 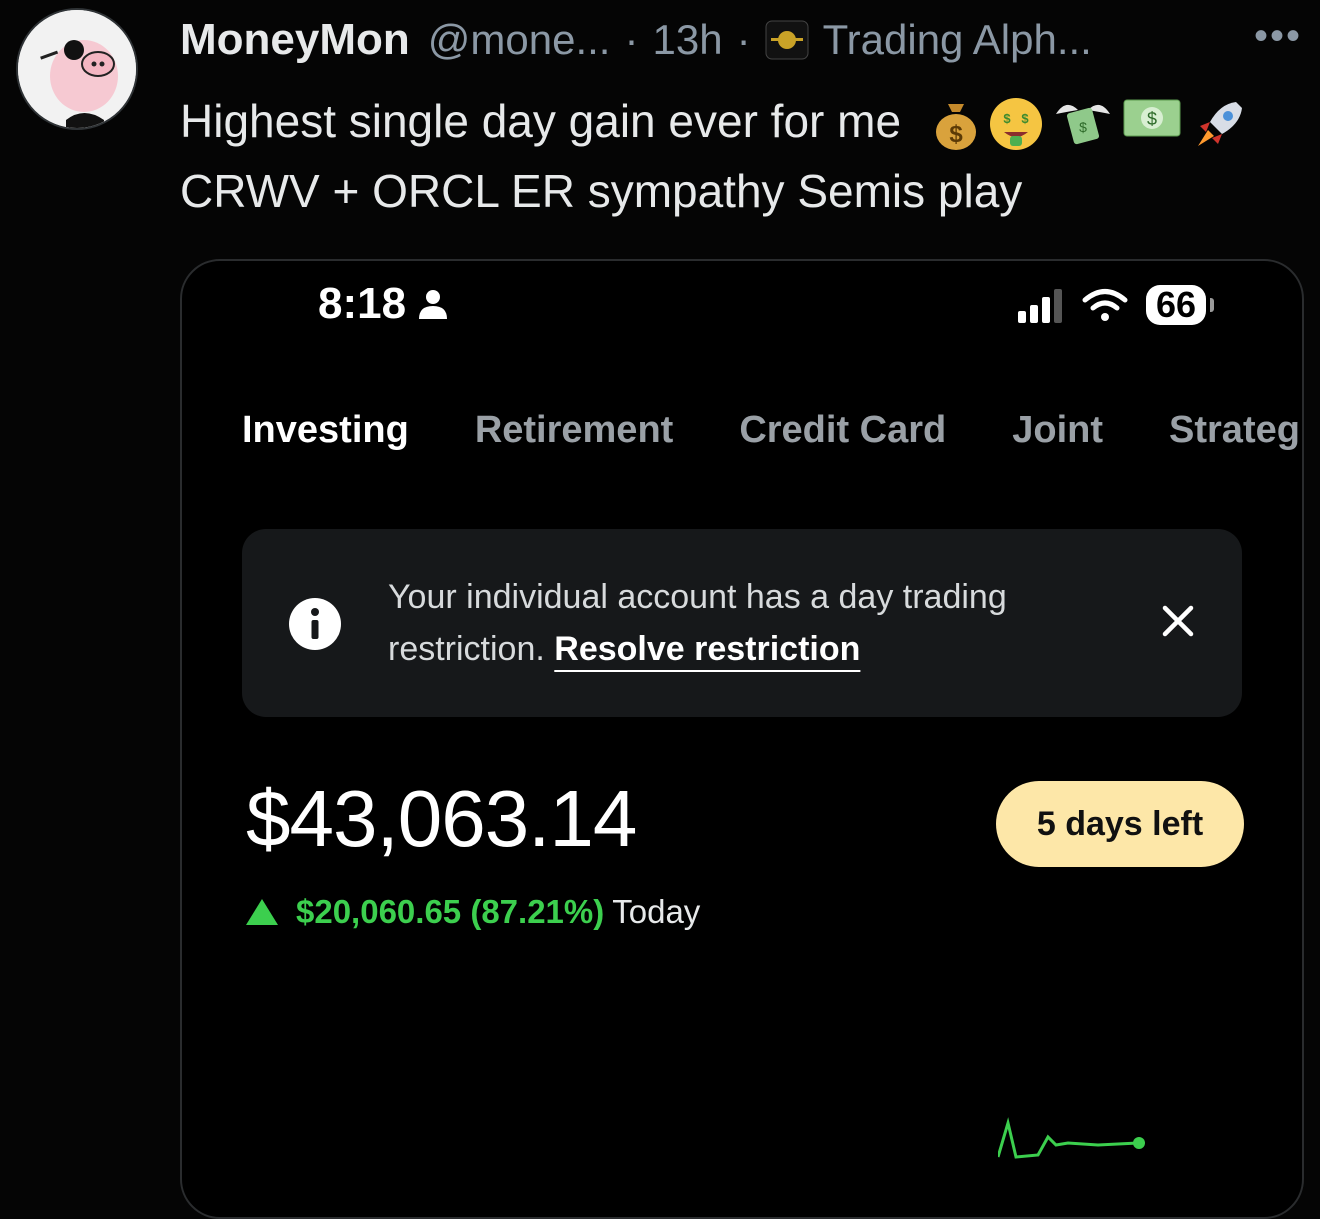 I want to click on dollar-banknote-icon: $, so click(x=1152, y=118).